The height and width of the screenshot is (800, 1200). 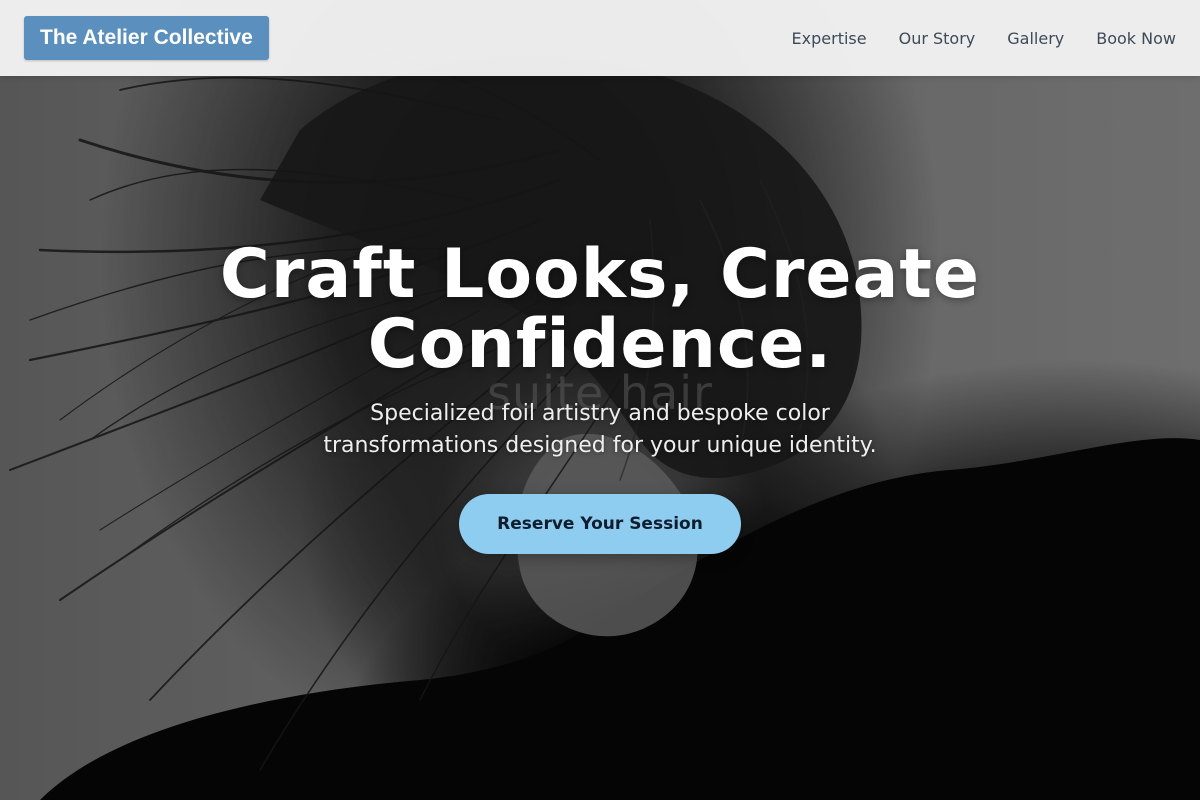 I want to click on nav-link-gallery: Gallery, so click(x=1035, y=38).